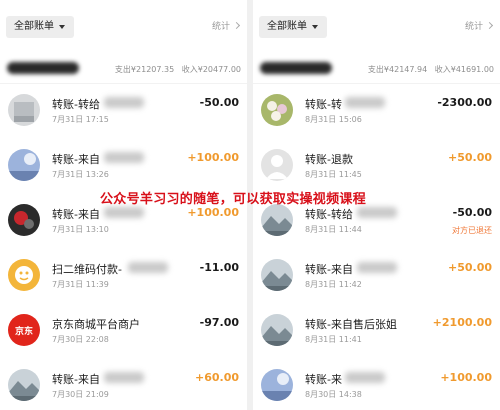 The image size is (500, 410). I want to click on month-summary: 支出¥21207.35 收入¥20477.00, so click(178, 69).